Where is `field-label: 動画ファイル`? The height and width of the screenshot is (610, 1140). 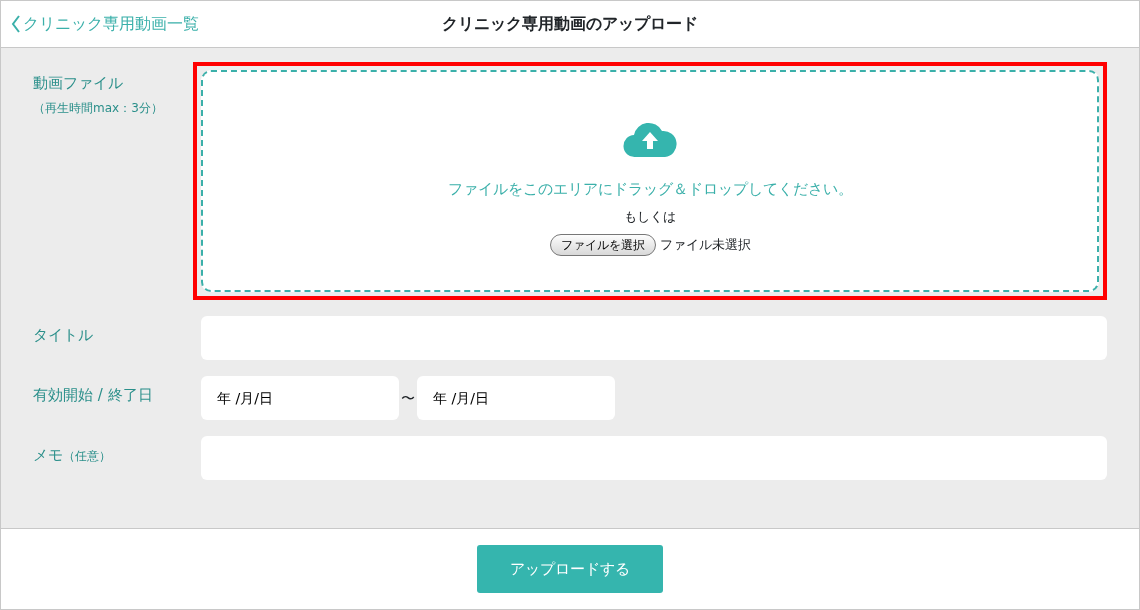 field-label: 動画ファイル is located at coordinates (78, 83).